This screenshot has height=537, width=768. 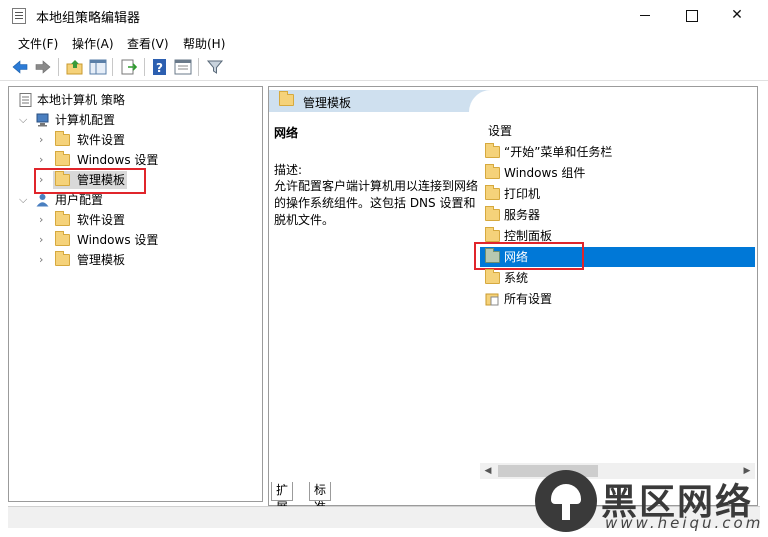 I want to click on menu-action: 操作(A), so click(x=93, y=43).